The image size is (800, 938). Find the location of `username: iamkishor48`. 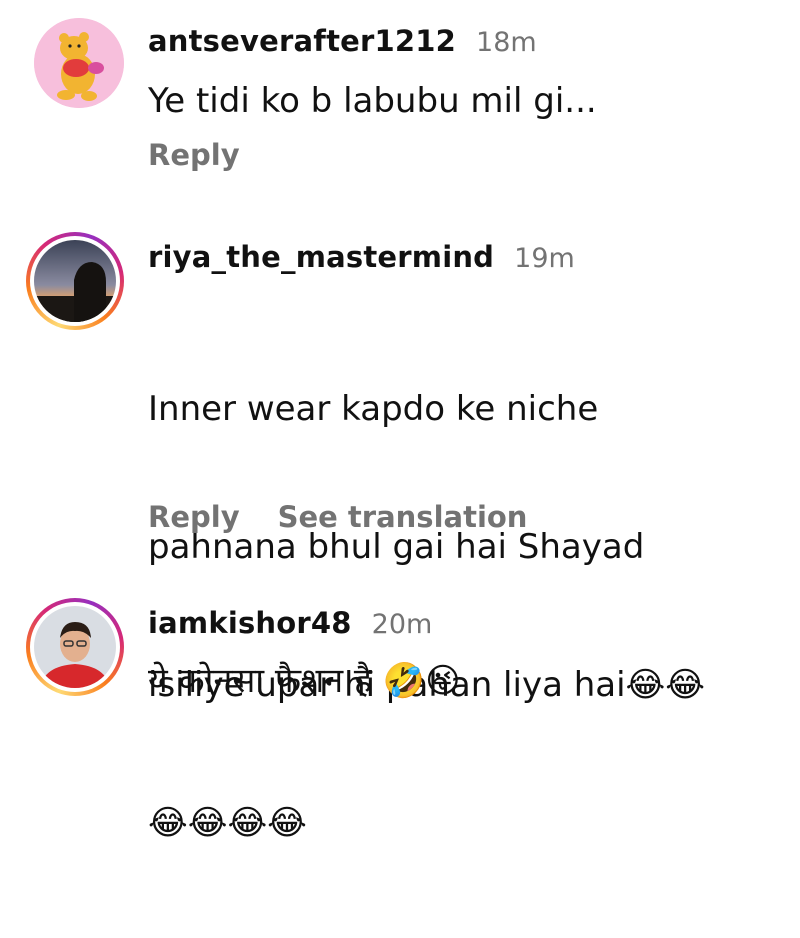

username: iamkishor48 is located at coordinates (250, 623).